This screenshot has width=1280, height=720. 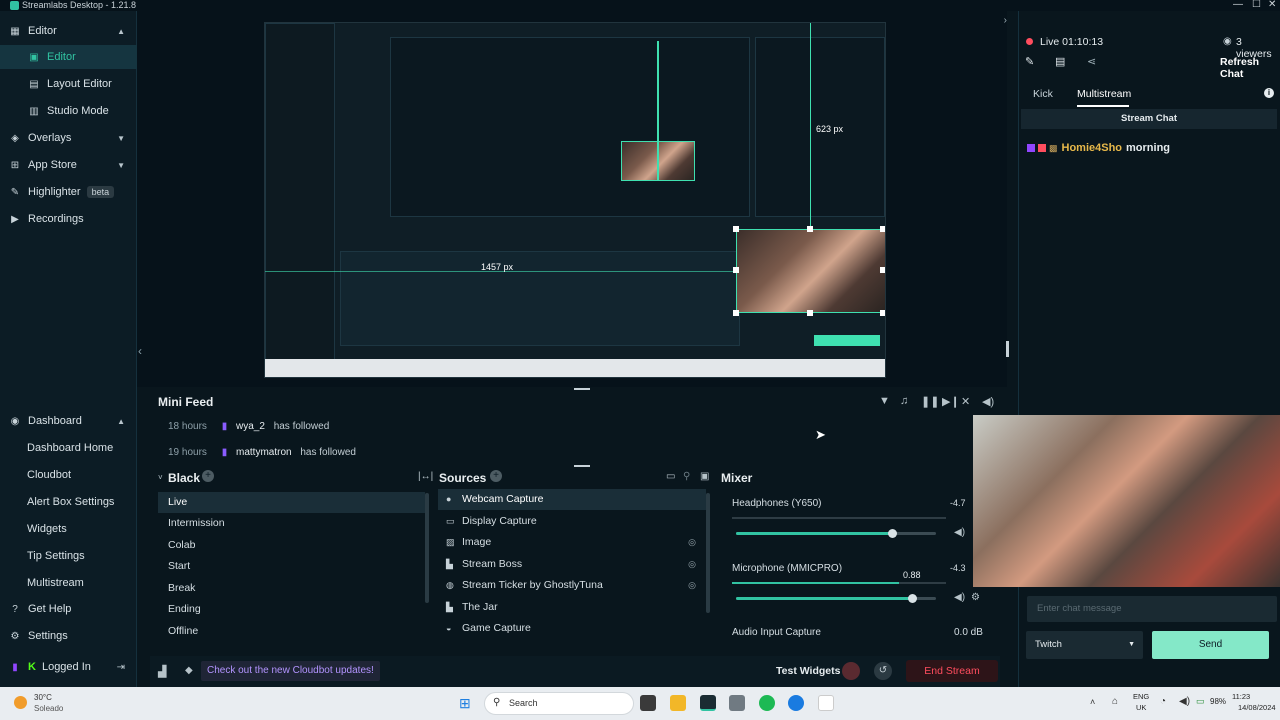 What do you see at coordinates (965, 401) in the screenshot?
I see `mute-alerts-icon: ✕` at bounding box center [965, 401].